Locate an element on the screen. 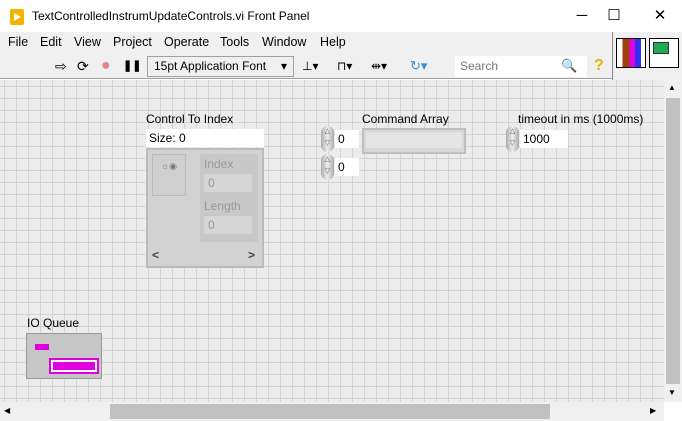 Image resolution: width=682 pixels, height=421 pixels. scroll-up-icon: ▲ is located at coordinates (672, 87).